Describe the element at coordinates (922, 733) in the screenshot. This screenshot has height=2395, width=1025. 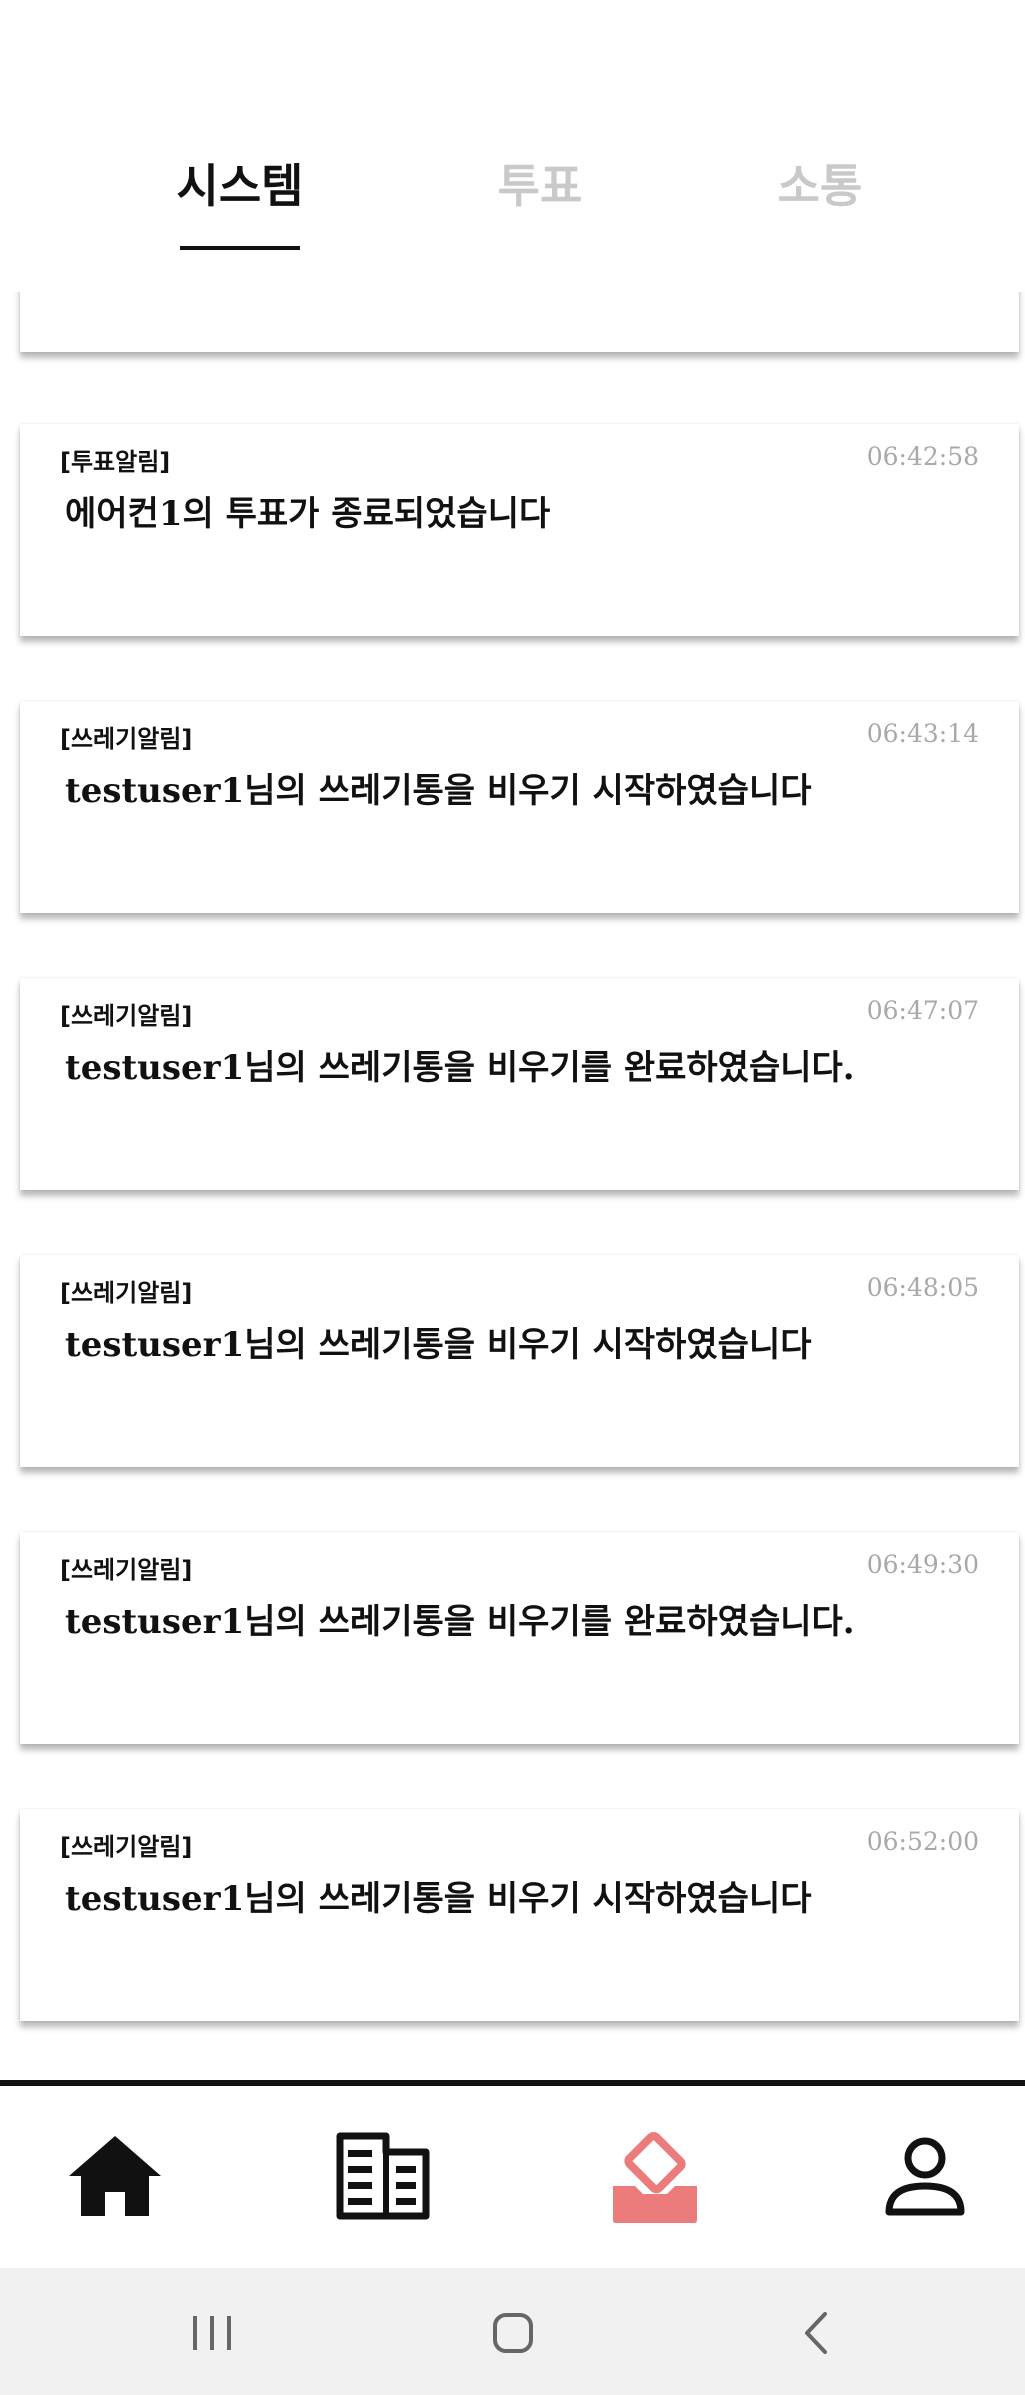
I see `notification-time: 06:43:14` at that location.